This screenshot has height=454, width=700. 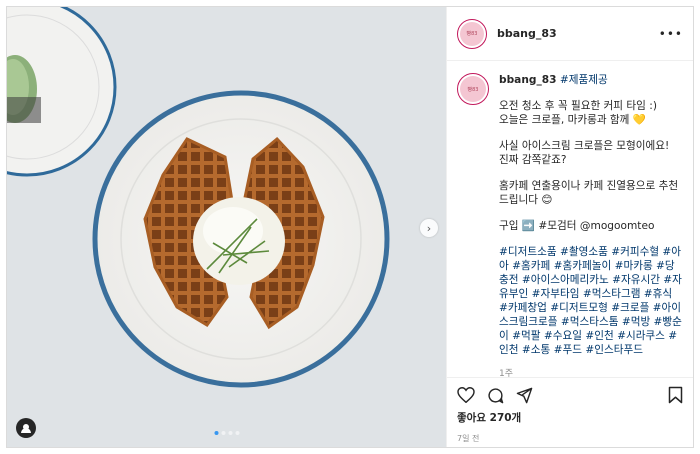 What do you see at coordinates (429, 228) in the screenshot?
I see `next-arrow-icon: ›` at bounding box center [429, 228].